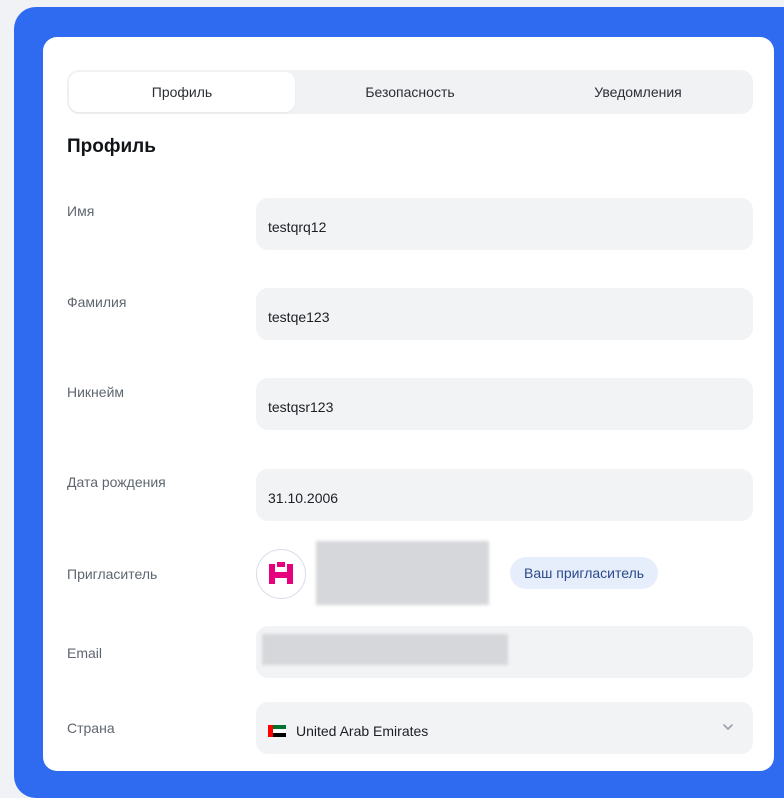 The height and width of the screenshot is (798, 784). Describe the element at coordinates (504, 314) in the screenshot. I see `last-name-field: testqe123` at that location.